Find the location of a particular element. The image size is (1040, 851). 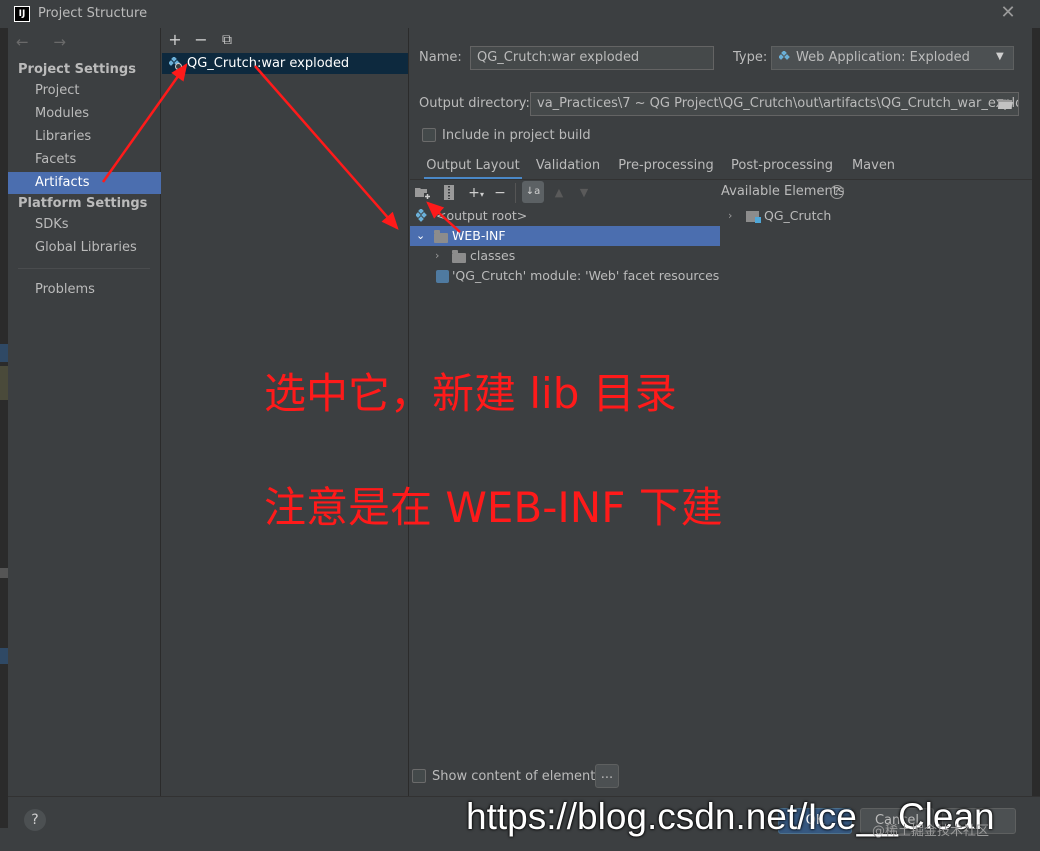

annotation-line-2: 注意是在 WEB-INF 下建 is located at coordinates (493, 507).